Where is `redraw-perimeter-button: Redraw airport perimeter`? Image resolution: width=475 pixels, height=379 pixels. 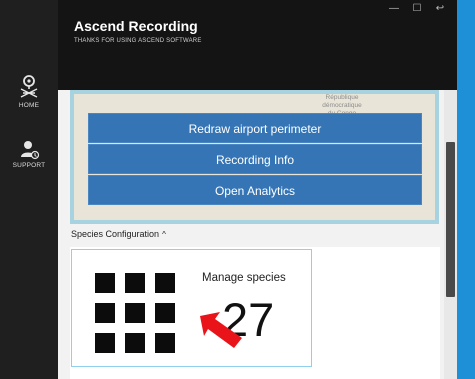 redraw-perimeter-button: Redraw airport perimeter is located at coordinates (255, 128).